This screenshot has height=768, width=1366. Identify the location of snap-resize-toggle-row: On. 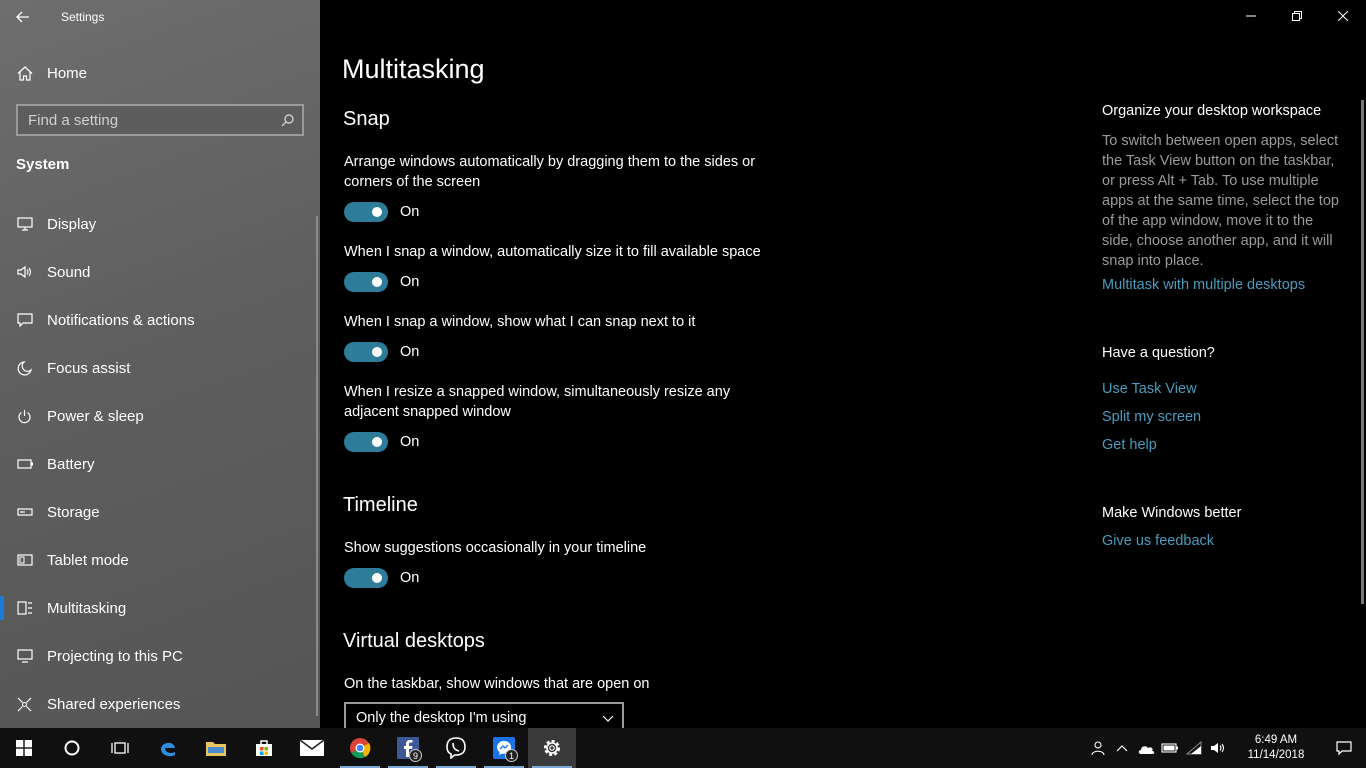
(381, 442).